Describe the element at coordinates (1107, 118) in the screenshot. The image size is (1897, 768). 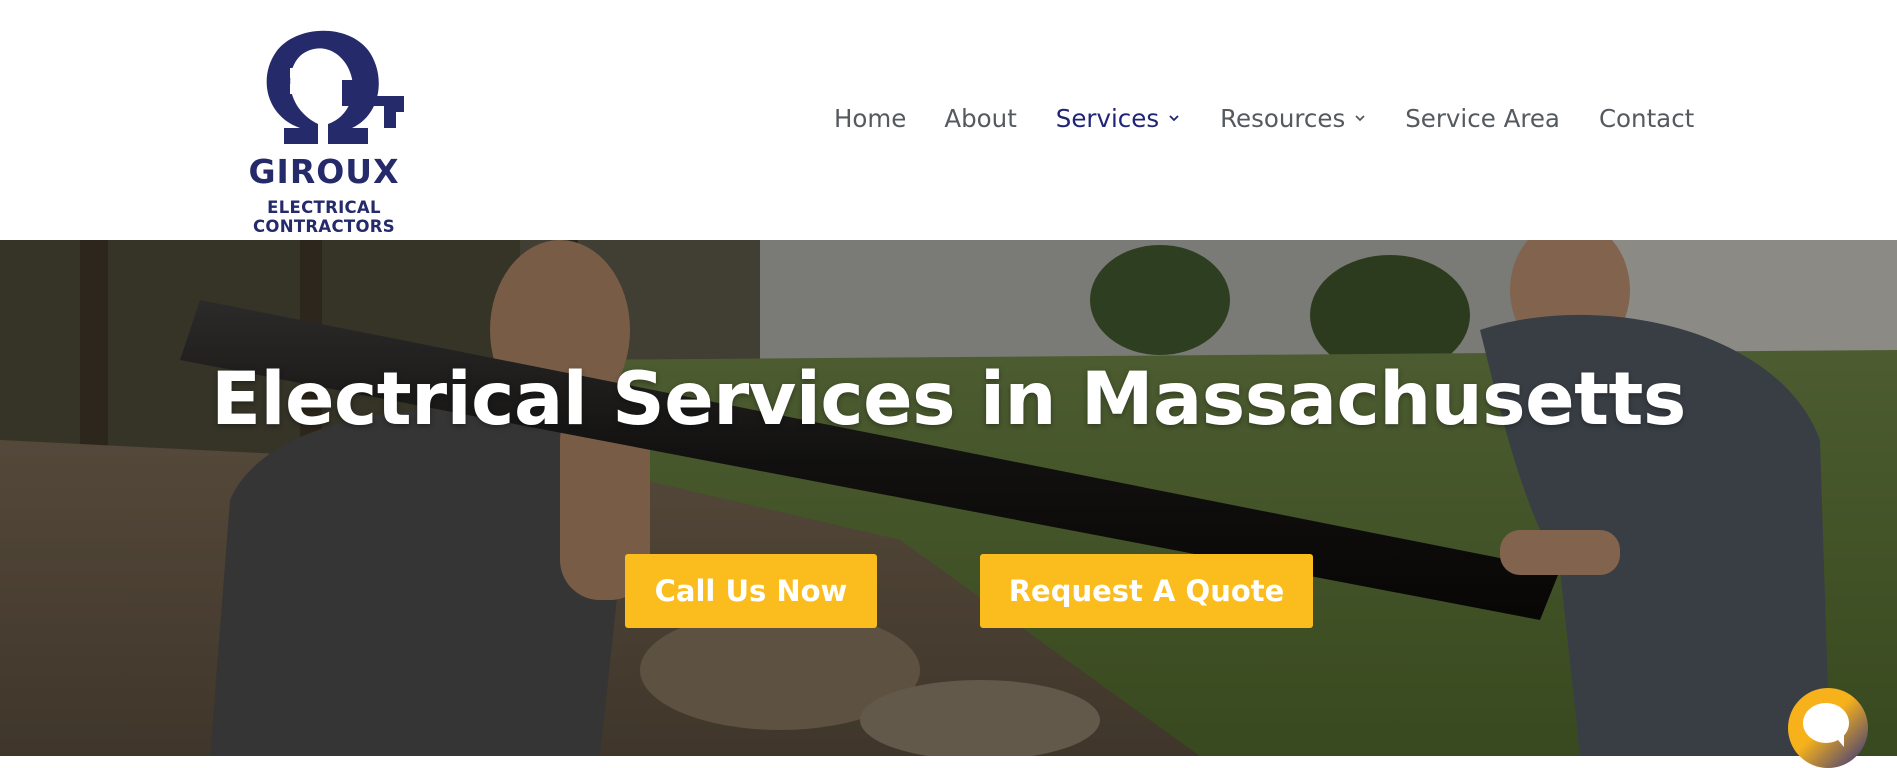
I see `nav-item-label: Services` at that location.